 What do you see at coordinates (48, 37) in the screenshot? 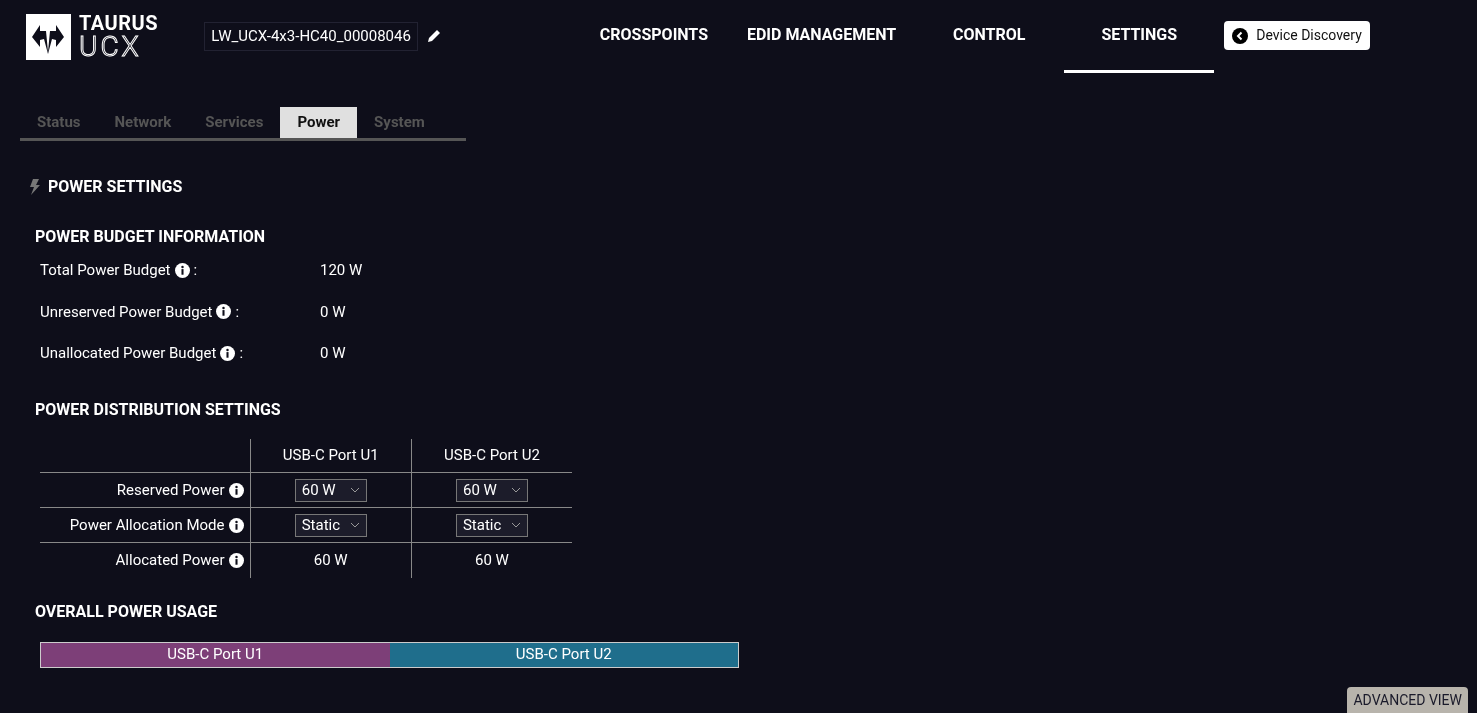
I see `logo-icon` at bounding box center [48, 37].